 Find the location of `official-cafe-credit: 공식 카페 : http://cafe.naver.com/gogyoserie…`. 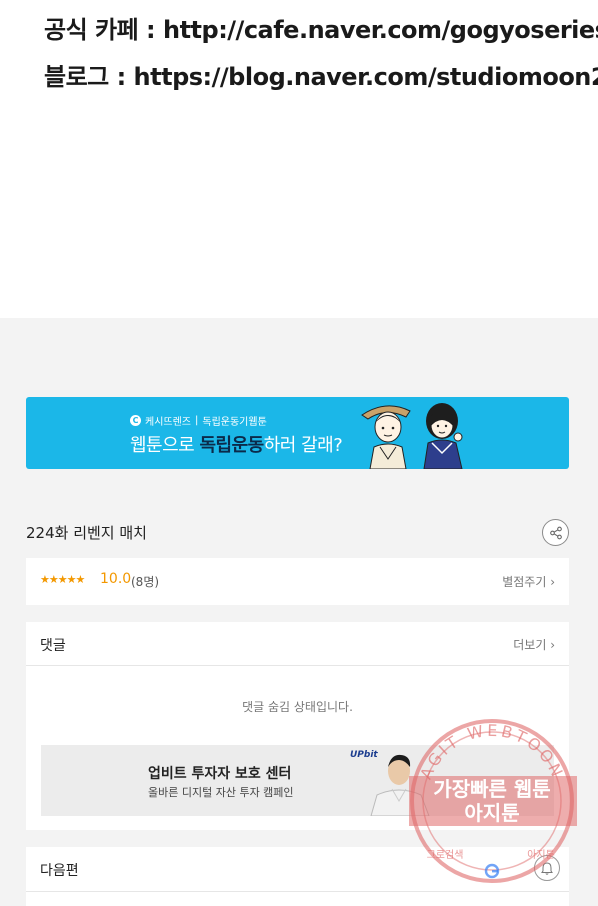

official-cafe-credit: 공식 카페 : http://cafe.naver.com/gogyoserie… is located at coordinates (321, 30).